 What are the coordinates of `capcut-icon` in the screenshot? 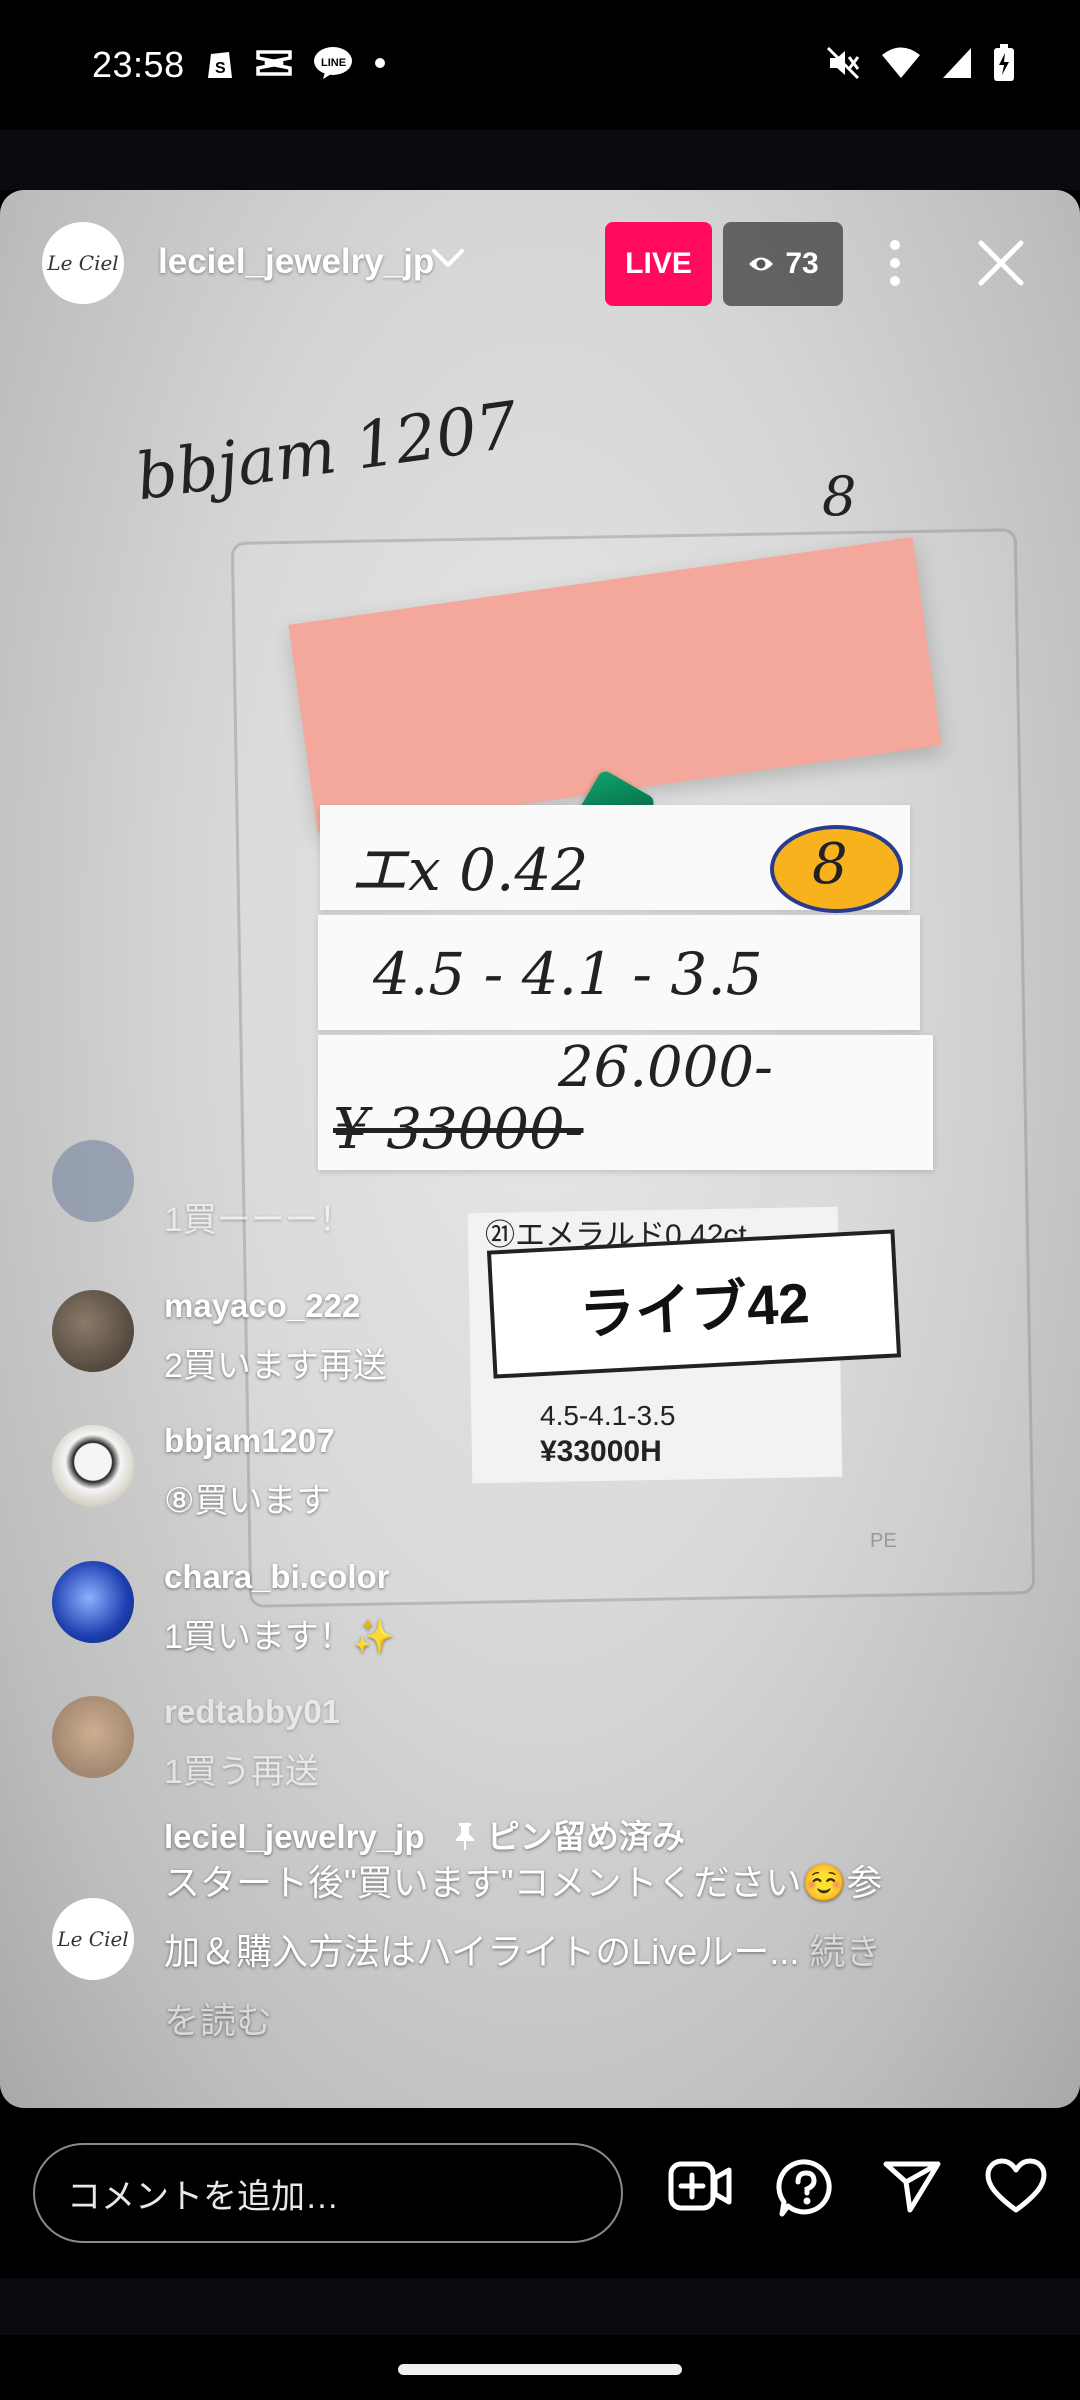 It's located at (274, 63).